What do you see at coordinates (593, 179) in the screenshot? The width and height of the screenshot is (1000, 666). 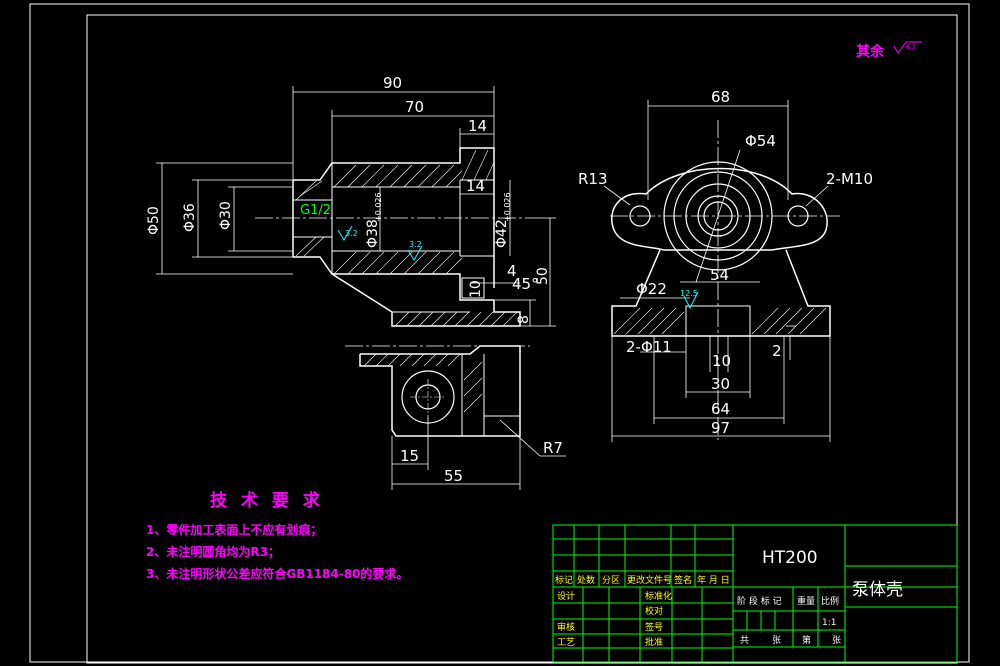 I see `dim-r13: R13` at bounding box center [593, 179].